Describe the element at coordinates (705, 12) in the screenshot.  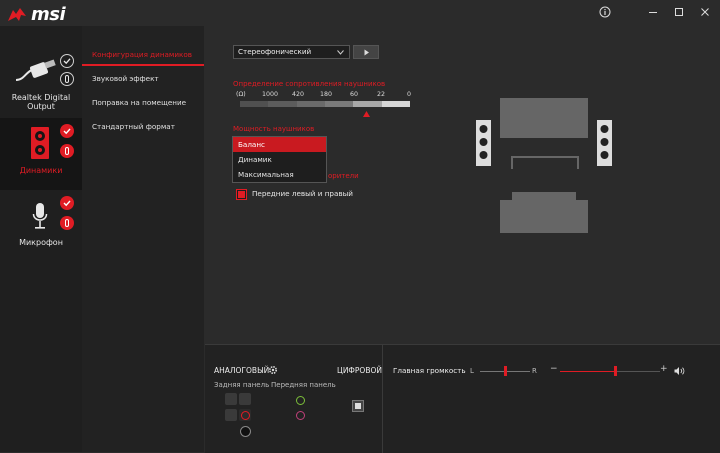
I see `close-icon` at that location.